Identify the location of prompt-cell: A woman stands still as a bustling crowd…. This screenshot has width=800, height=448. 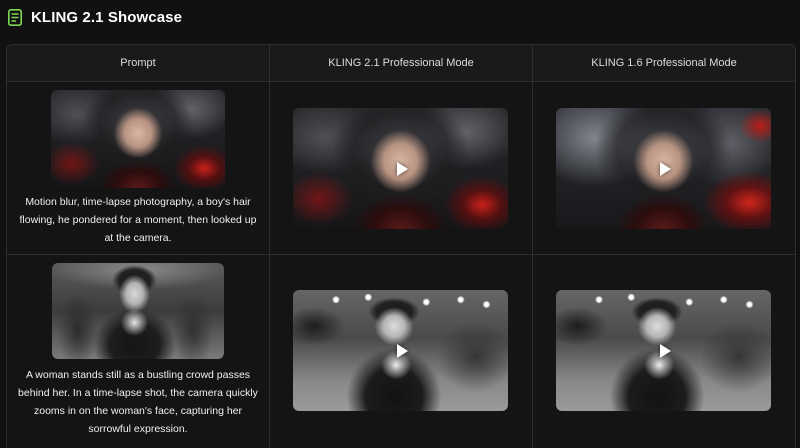
(138, 351).